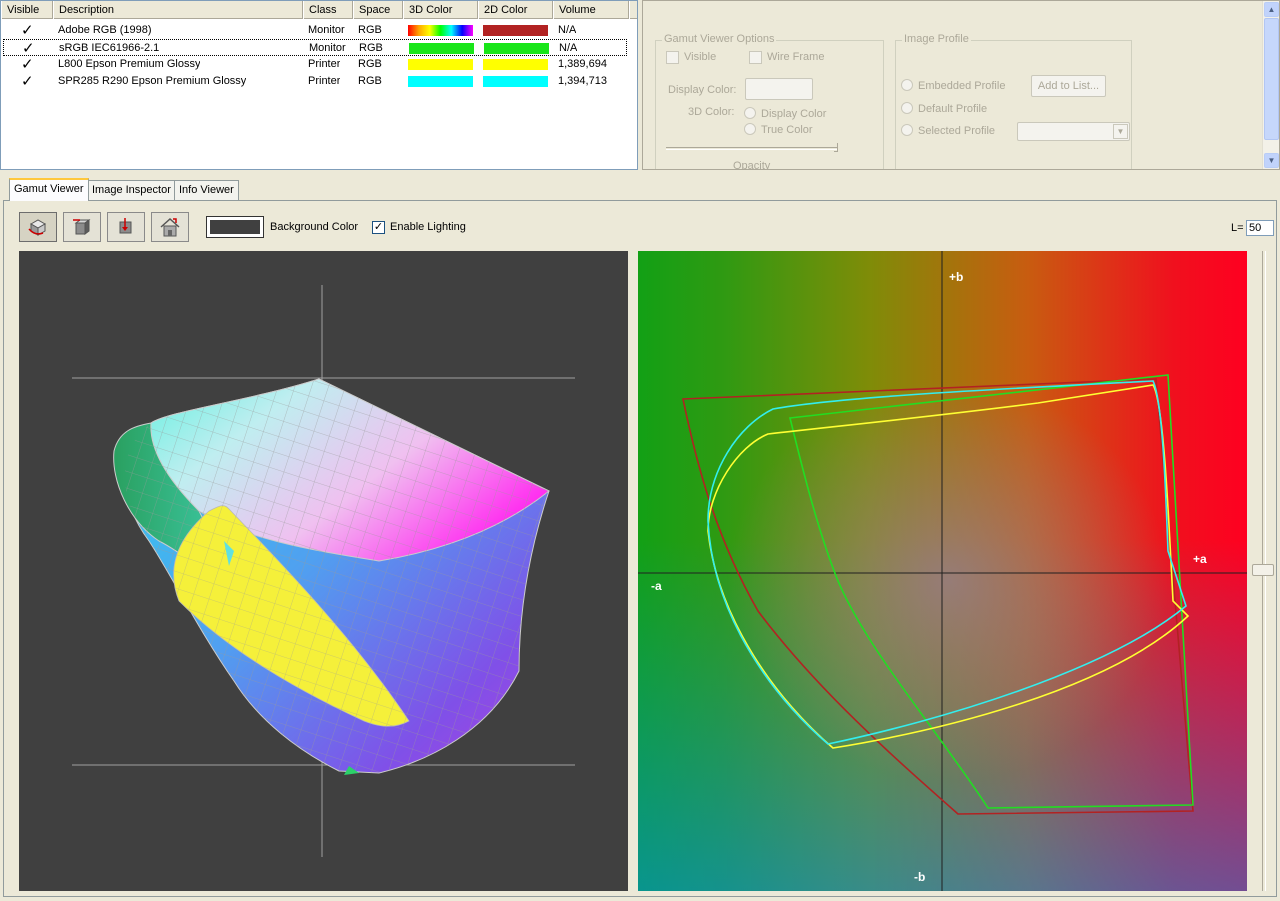  Describe the element at coordinates (672, 57) in the screenshot. I see `visible-checkbox` at that location.